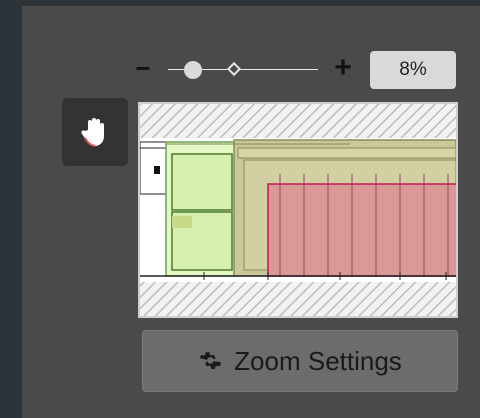 The image size is (480, 418). What do you see at coordinates (244, 70) in the screenshot?
I see `zoom-slider` at bounding box center [244, 70].